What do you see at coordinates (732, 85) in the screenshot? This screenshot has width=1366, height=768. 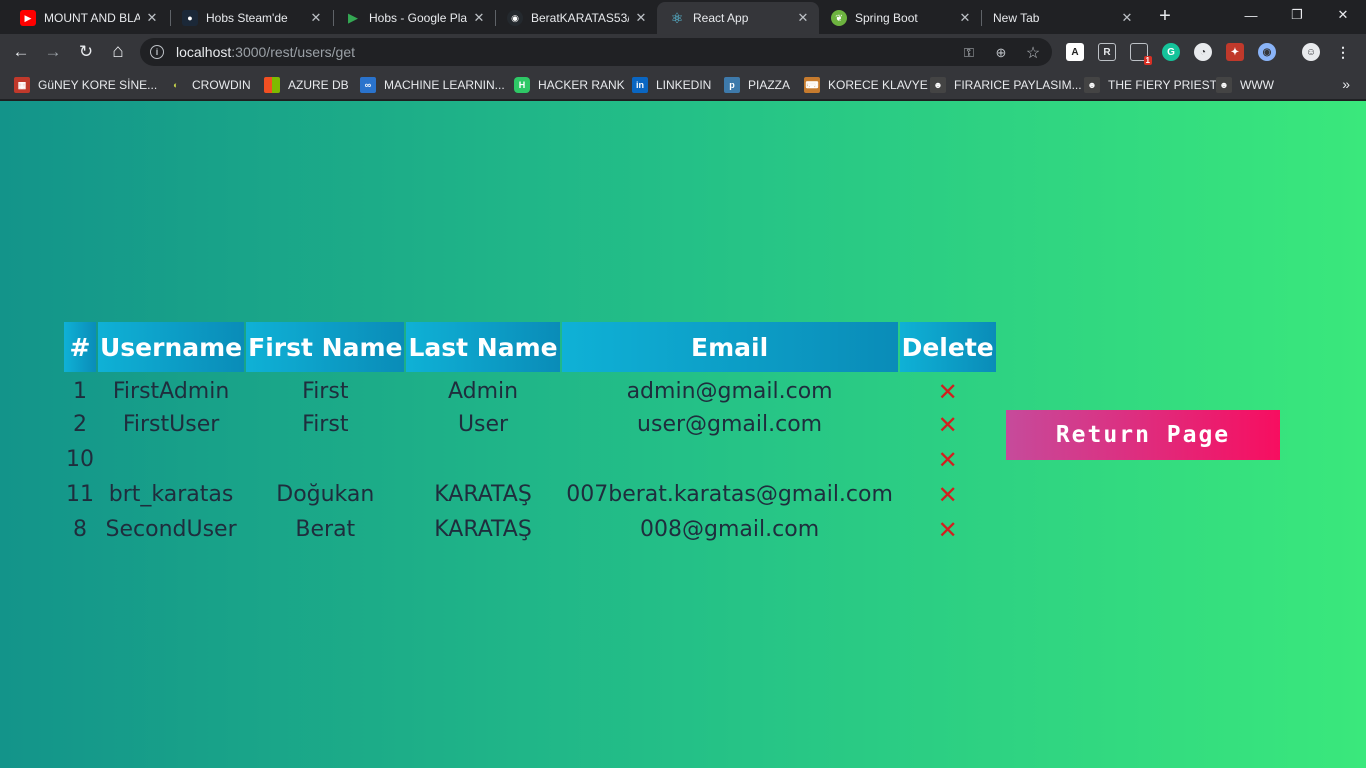 I see `piazza-icon: p` at bounding box center [732, 85].